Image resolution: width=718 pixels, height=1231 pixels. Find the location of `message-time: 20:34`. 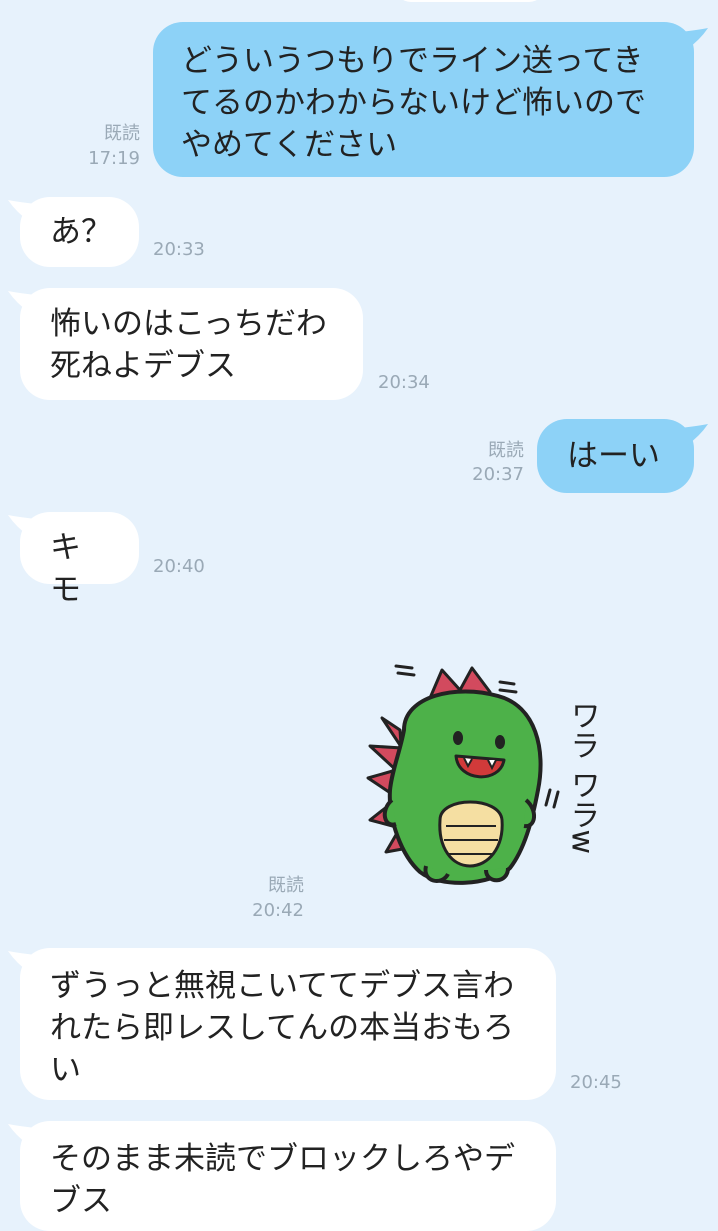

message-time: 20:34 is located at coordinates (404, 382).